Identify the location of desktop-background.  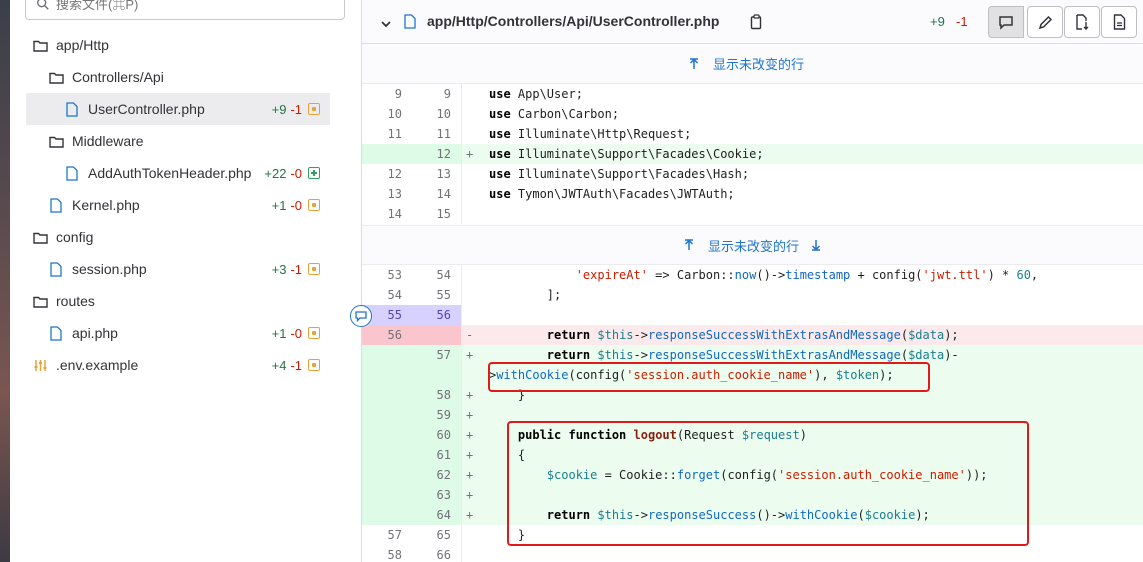
(5, 281).